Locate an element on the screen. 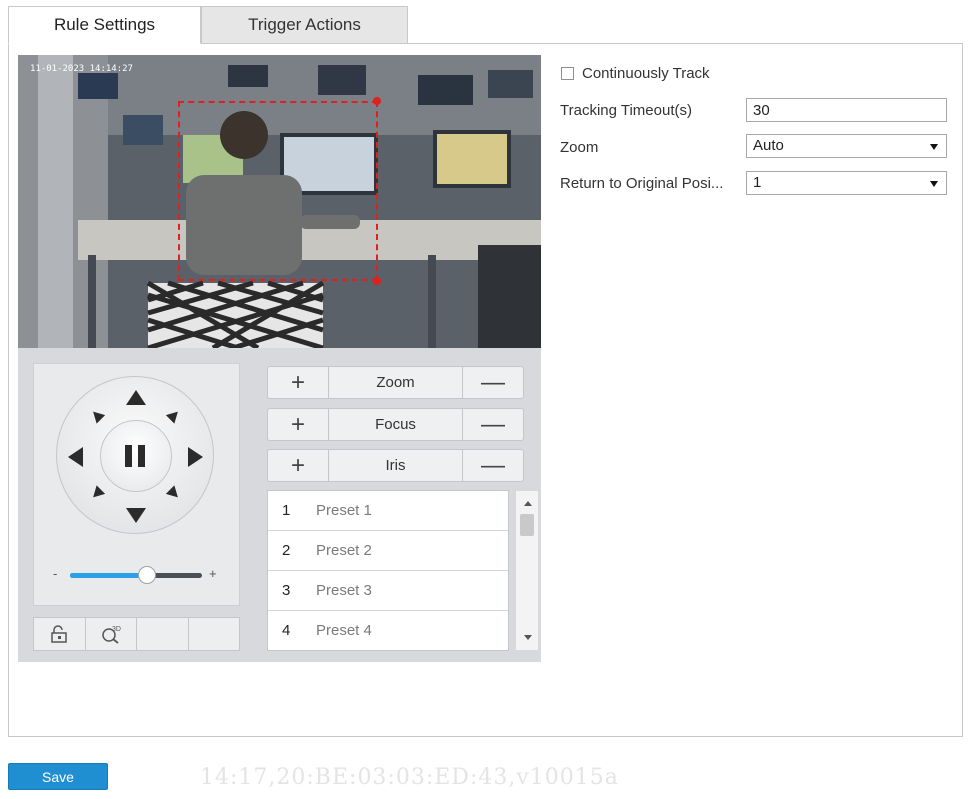 This screenshot has width=968, height=799. focus-control: + Focus — is located at coordinates (395, 424).